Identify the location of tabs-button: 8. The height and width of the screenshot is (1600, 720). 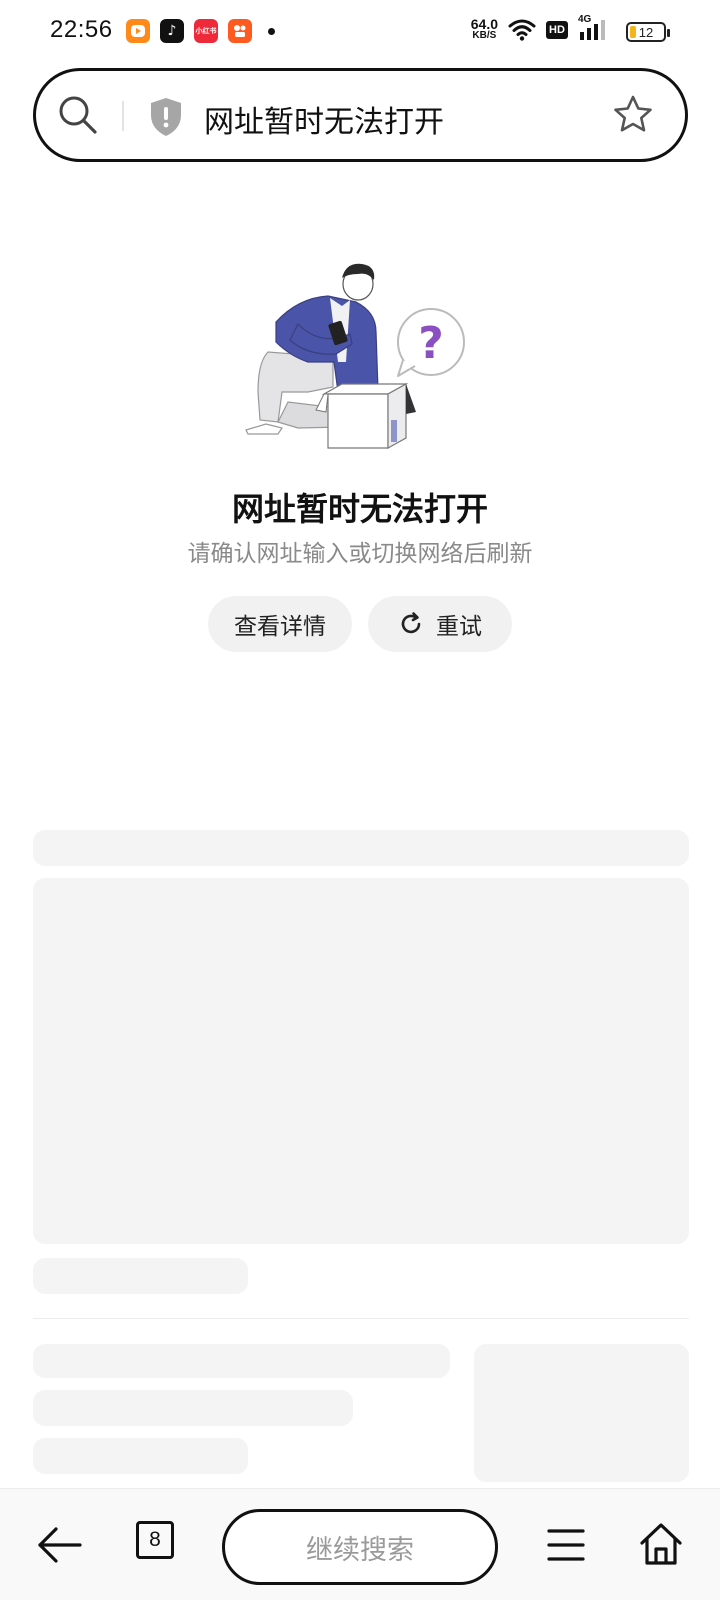
(155, 1540).